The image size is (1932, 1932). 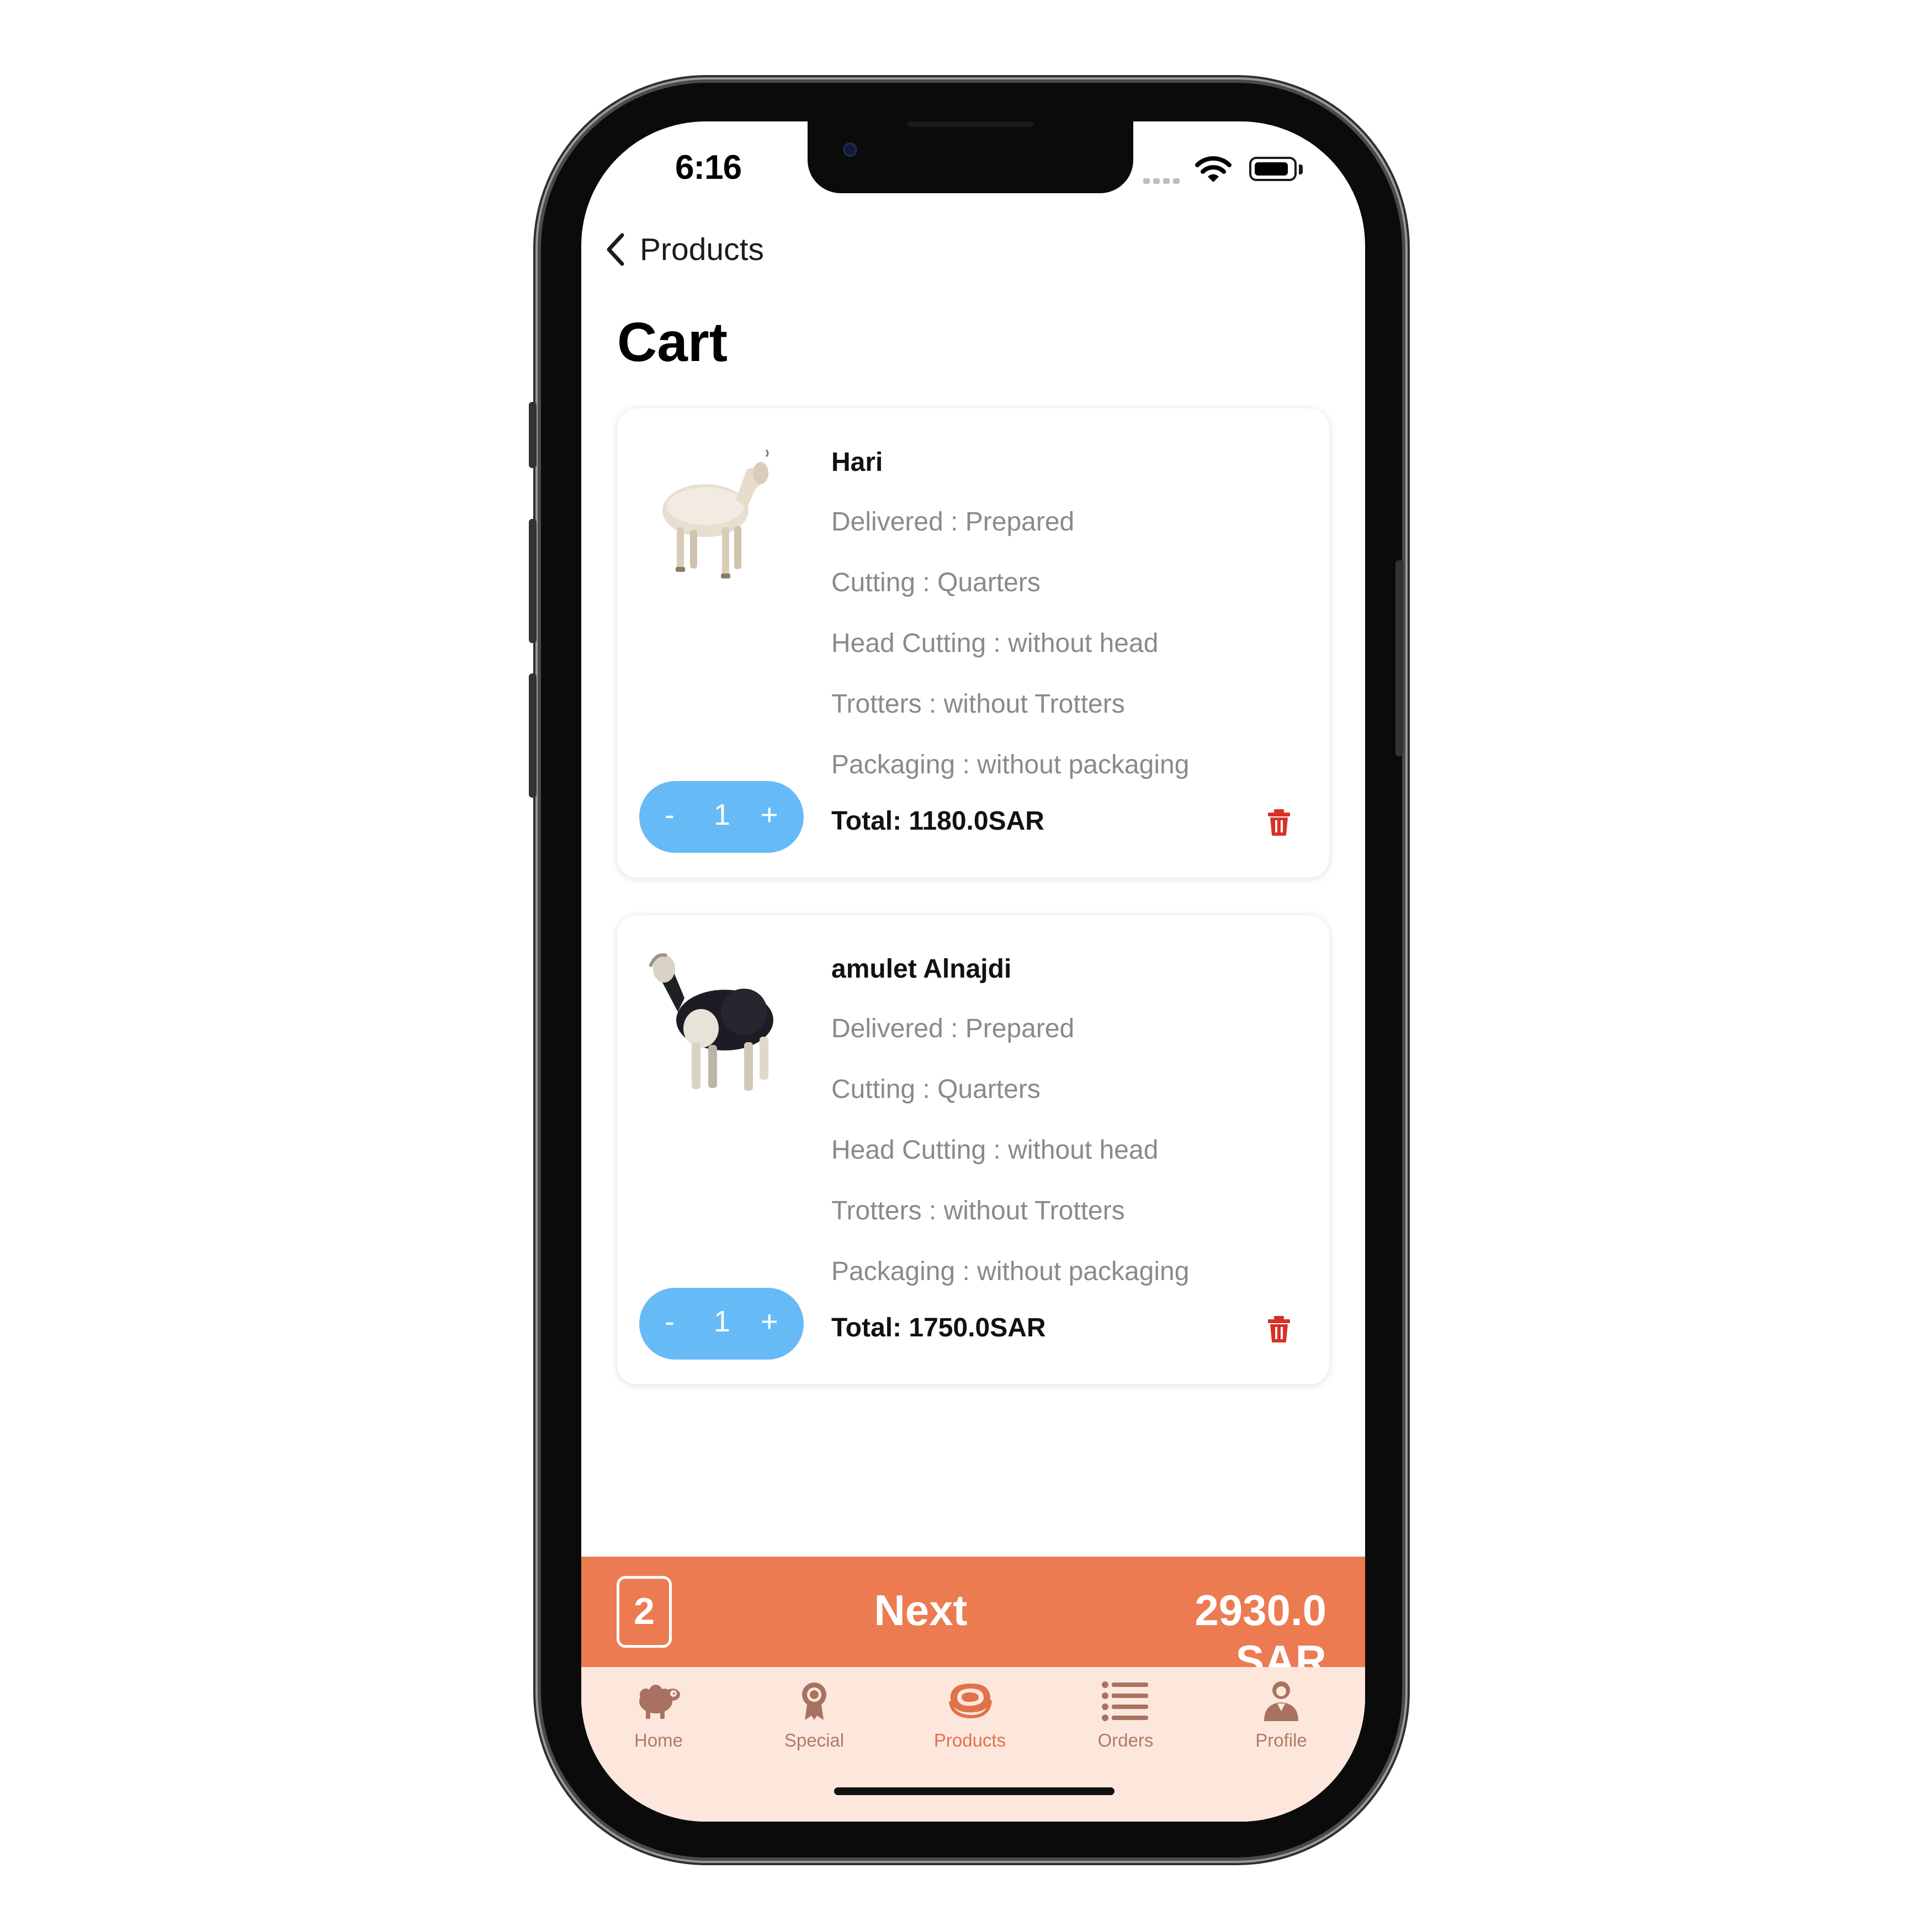 I want to click on tab-bar: Home Special Products Orders Profile, so click(x=973, y=1745).